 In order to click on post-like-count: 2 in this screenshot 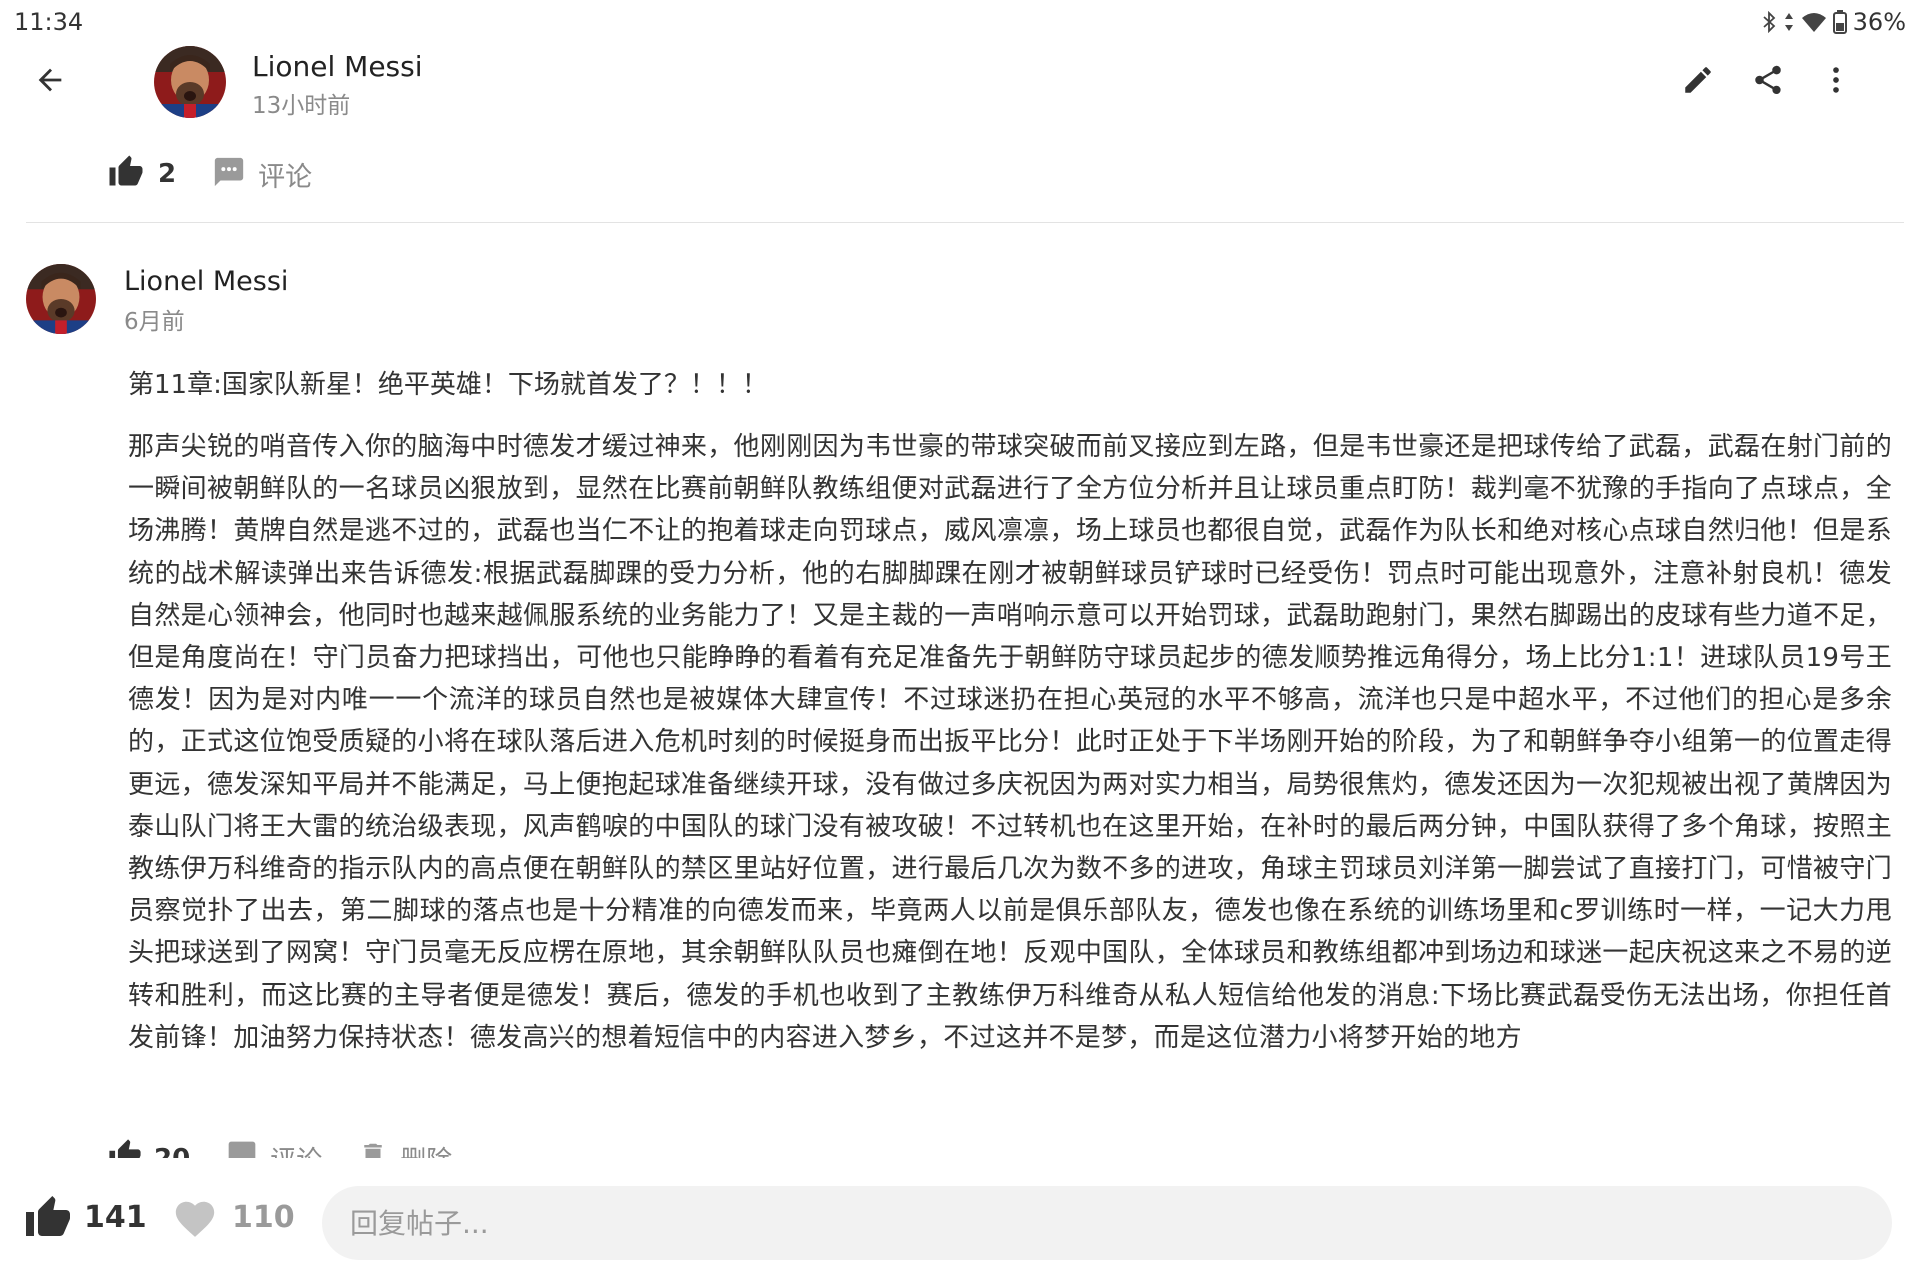, I will do `click(167, 174)`.